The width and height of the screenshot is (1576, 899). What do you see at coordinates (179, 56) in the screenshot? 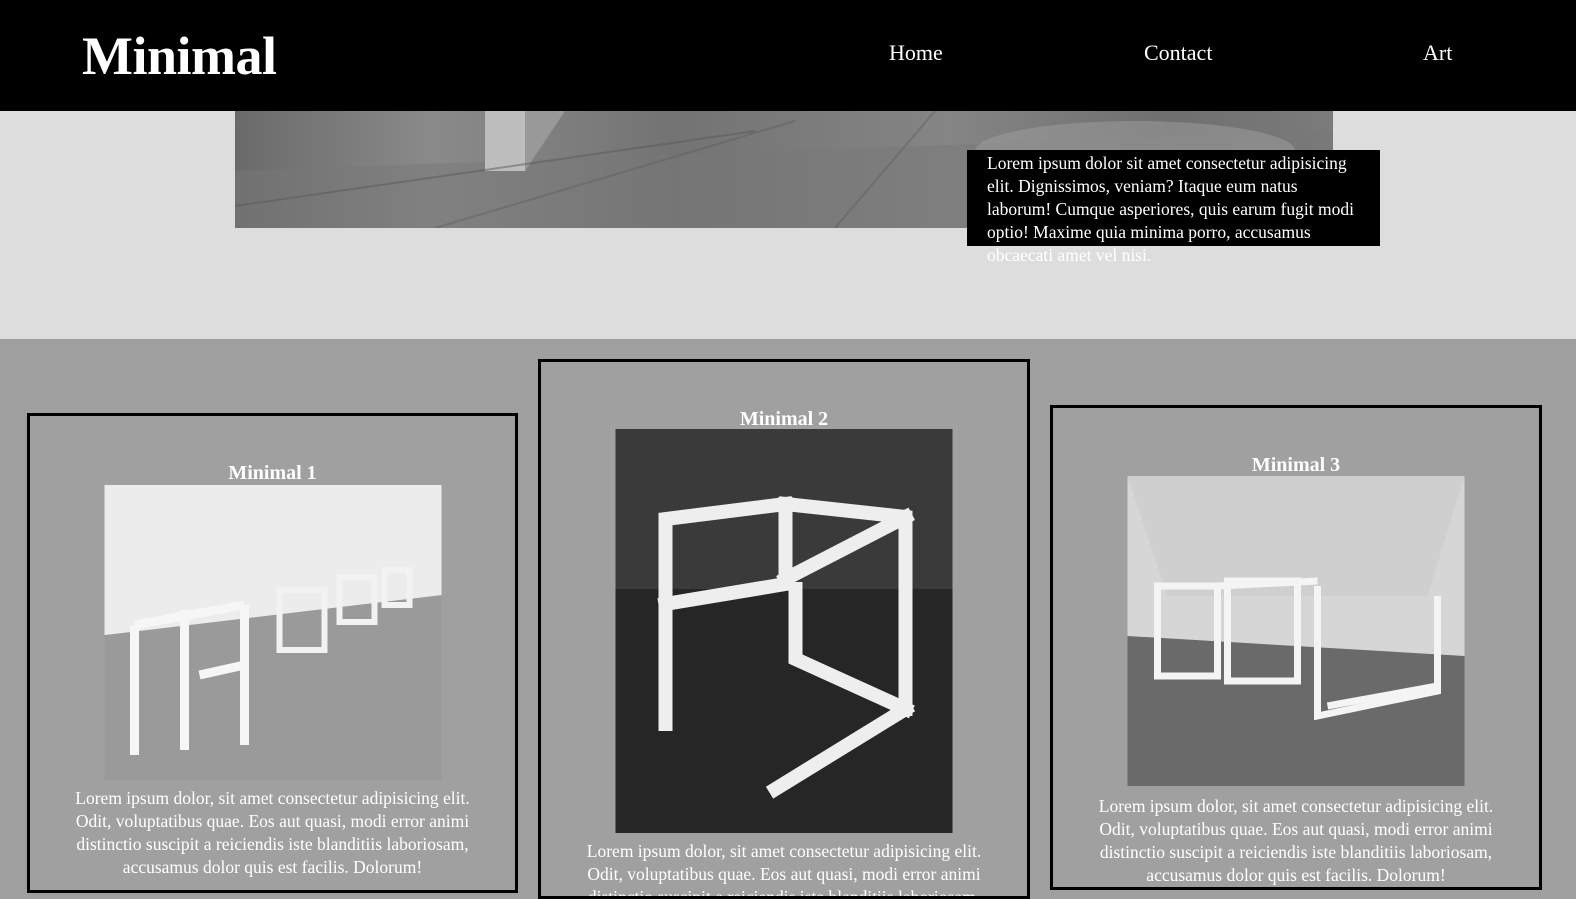
I see `site-logo: Minimal` at bounding box center [179, 56].